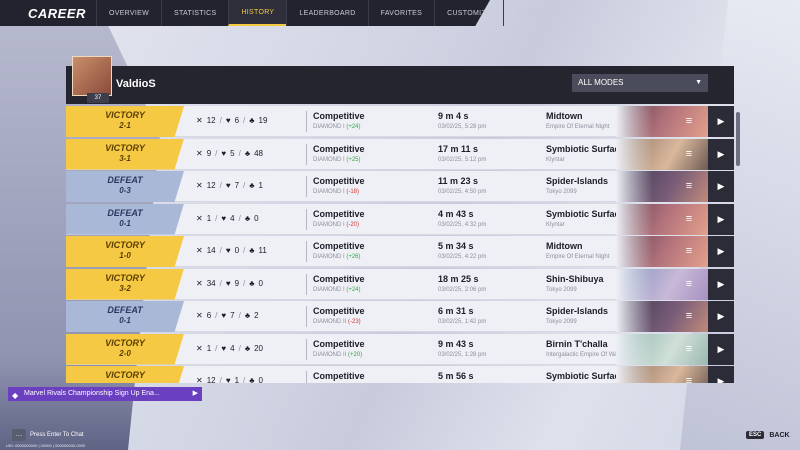 The image size is (800, 450). What do you see at coordinates (257, 13) in the screenshot?
I see `tab-history: HISTORY` at bounding box center [257, 13].